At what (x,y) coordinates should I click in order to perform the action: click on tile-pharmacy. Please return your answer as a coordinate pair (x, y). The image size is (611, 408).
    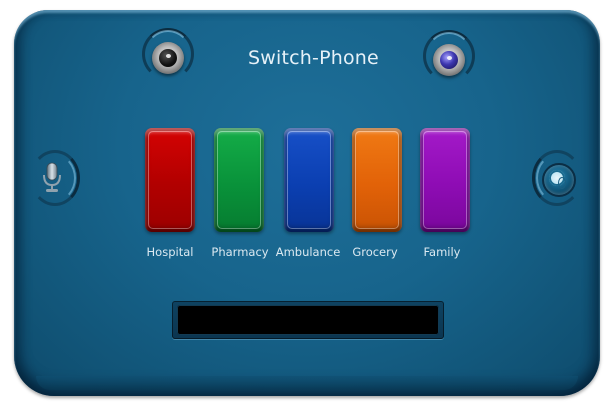
    Looking at the image, I should click on (239, 180).